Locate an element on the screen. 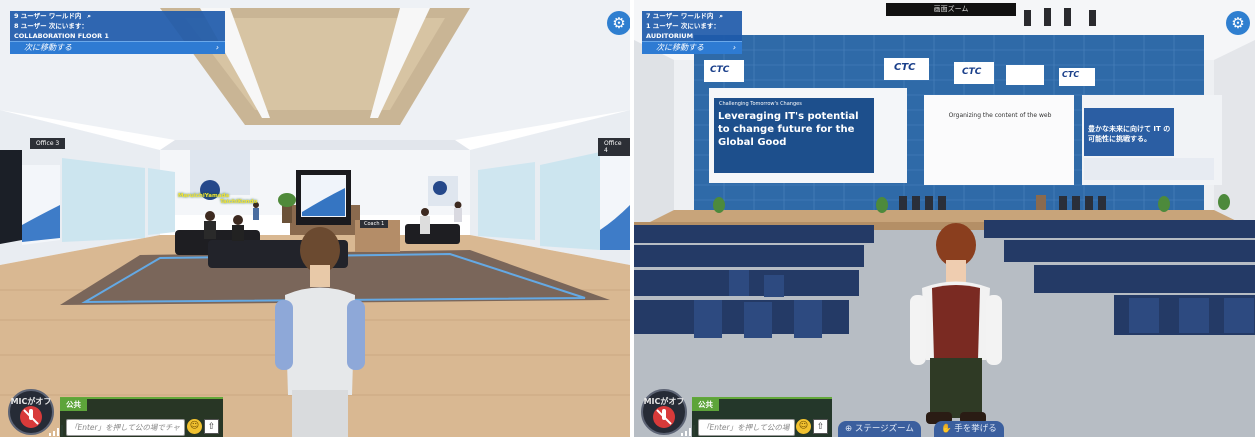 This screenshot has width=1255, height=437. location-name: AUDITORIUM is located at coordinates (692, 36).